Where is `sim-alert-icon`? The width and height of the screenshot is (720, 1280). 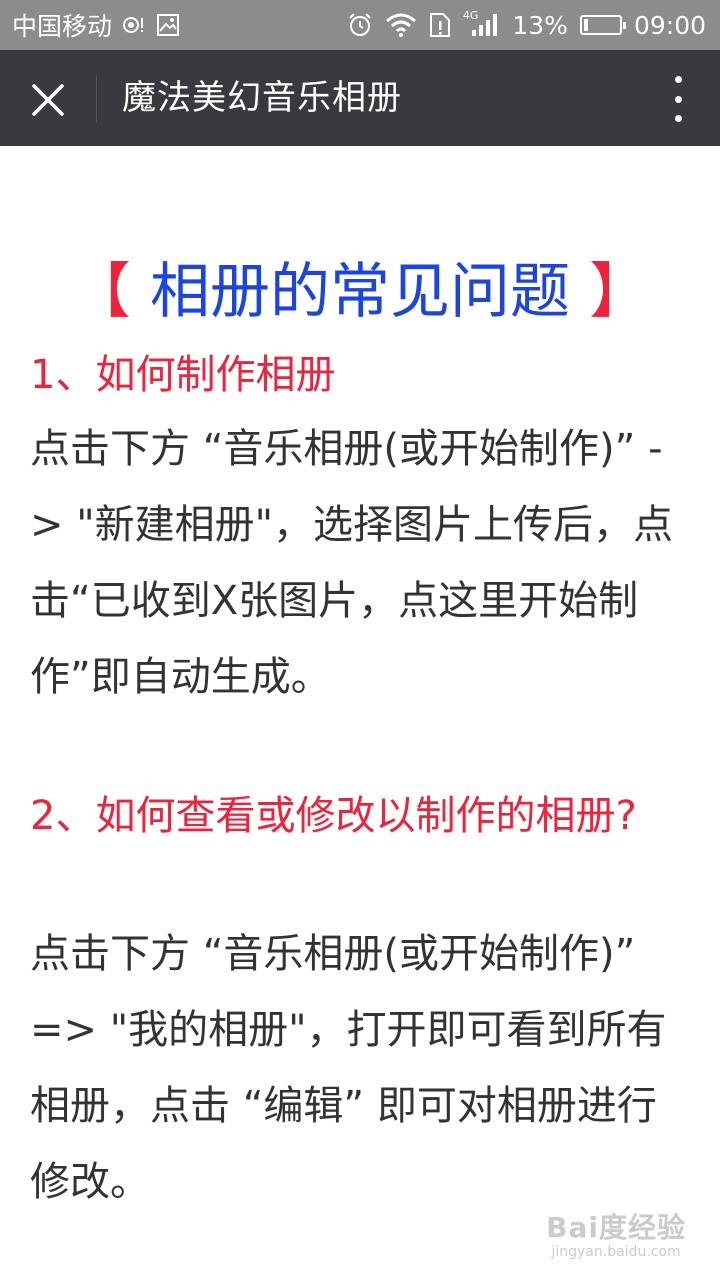 sim-alert-icon is located at coordinates (440, 25).